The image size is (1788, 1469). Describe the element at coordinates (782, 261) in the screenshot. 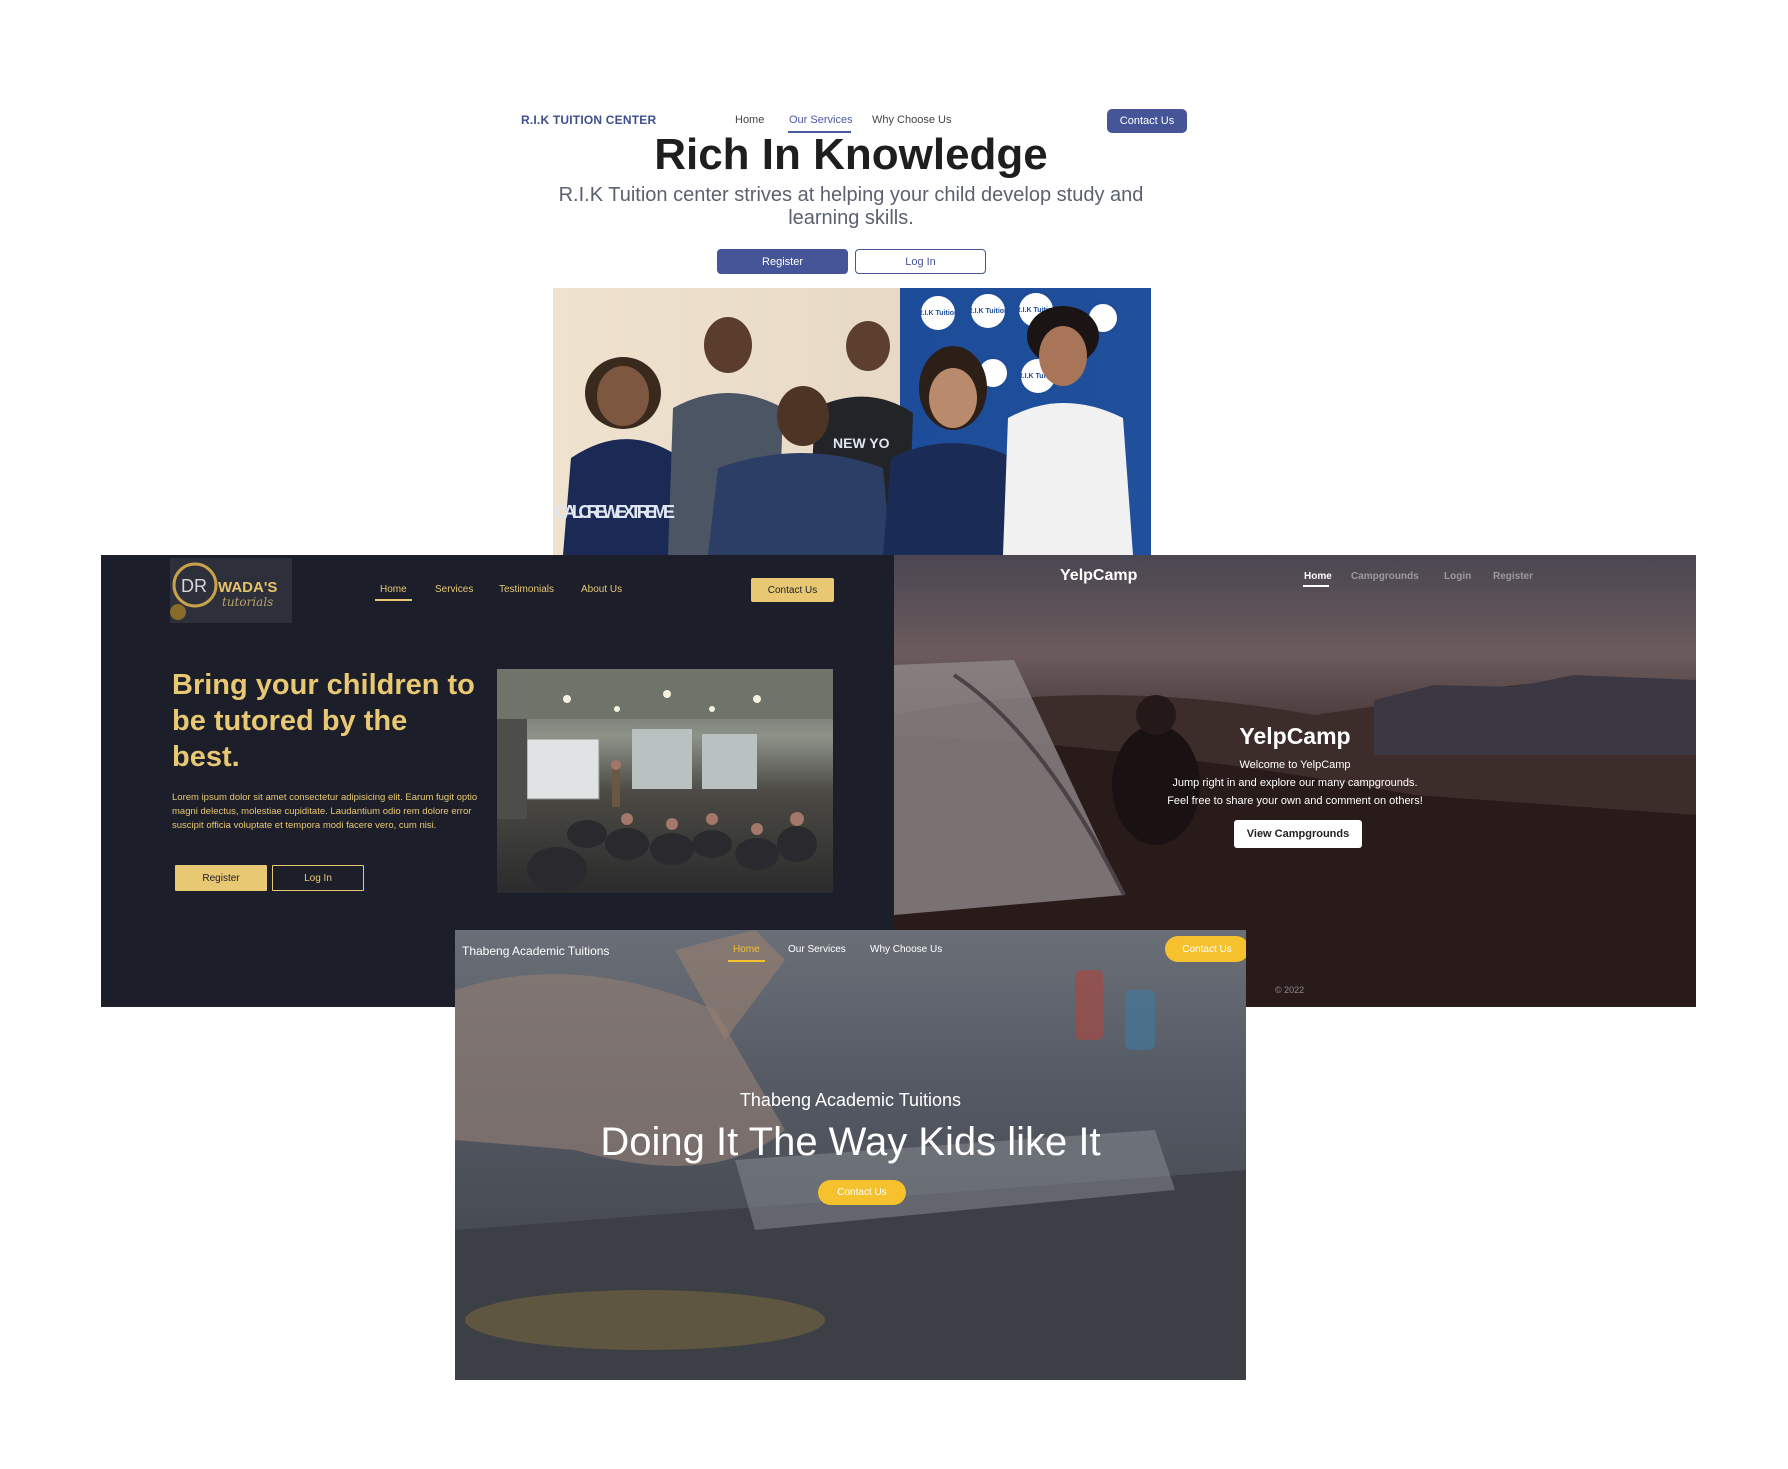

I see `rik-register-button: Register` at that location.